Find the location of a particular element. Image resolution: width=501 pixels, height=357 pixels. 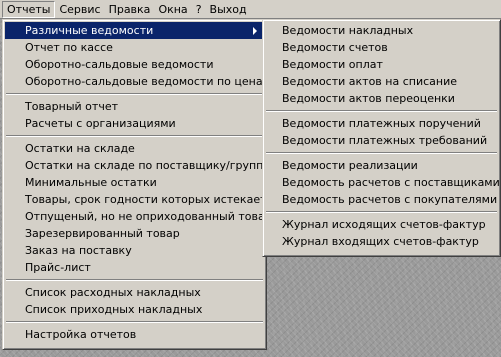

menu-item-goods-report: Товарный отчет is located at coordinates (134, 106).